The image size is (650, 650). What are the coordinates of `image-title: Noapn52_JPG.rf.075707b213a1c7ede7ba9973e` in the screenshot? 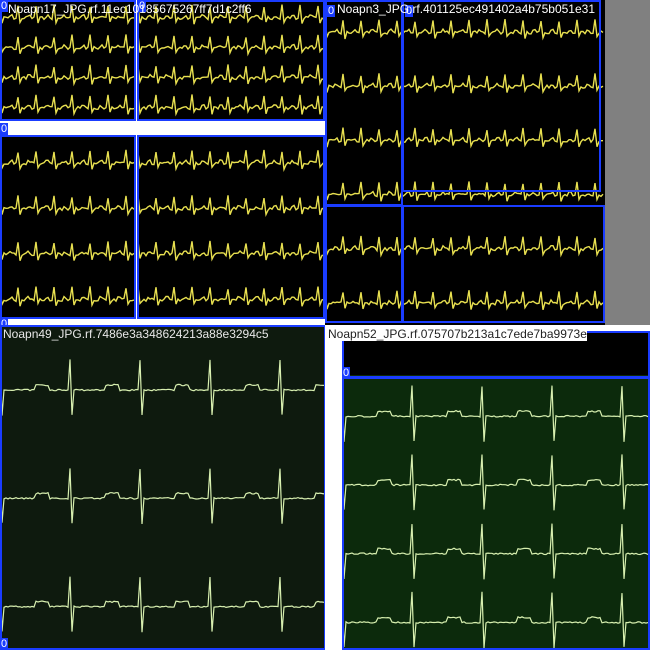 It's located at (457, 334).